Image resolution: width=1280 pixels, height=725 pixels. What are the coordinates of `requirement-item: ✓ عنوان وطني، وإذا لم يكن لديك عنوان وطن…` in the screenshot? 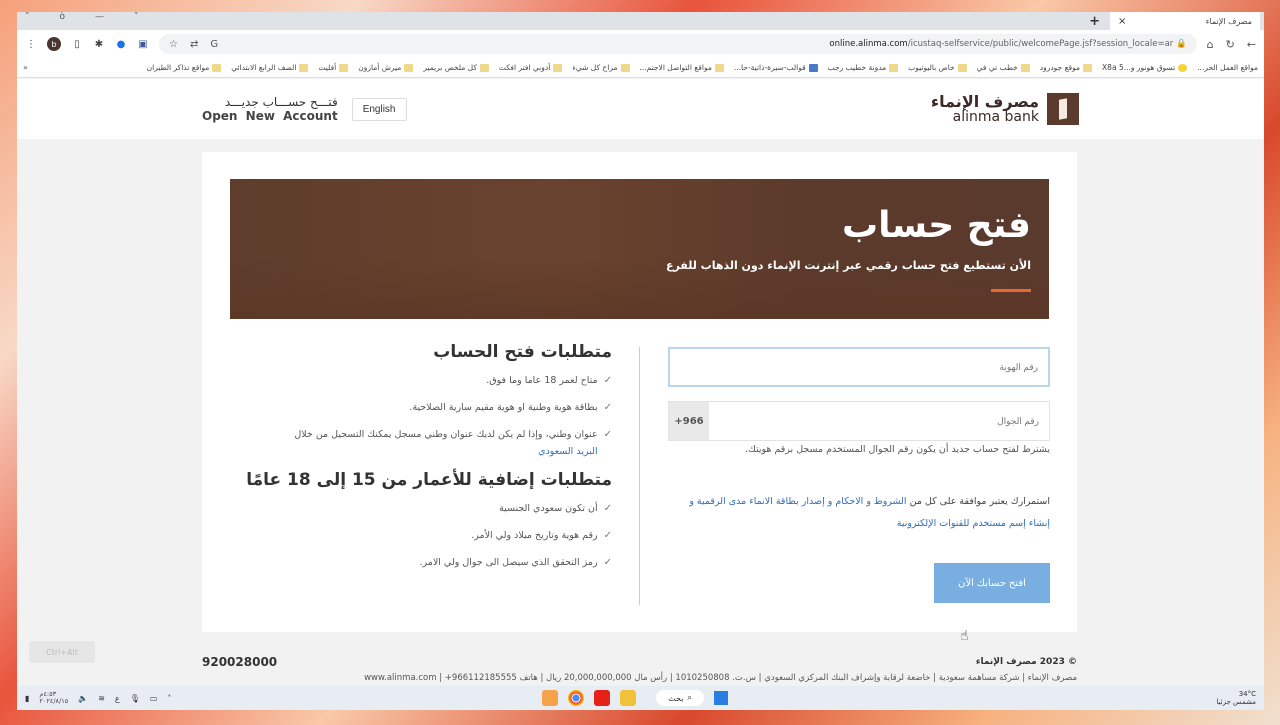 It's located at (422, 443).